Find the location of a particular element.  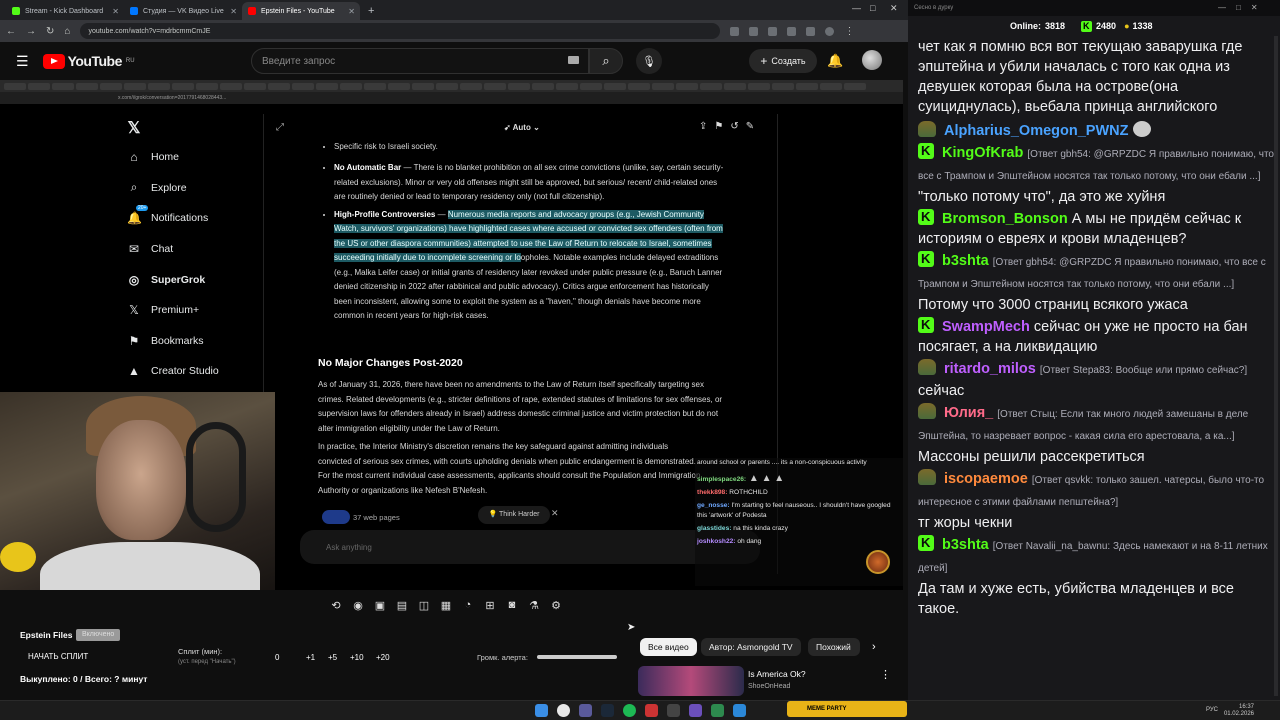

discord-icon is located at coordinates (585, 710).